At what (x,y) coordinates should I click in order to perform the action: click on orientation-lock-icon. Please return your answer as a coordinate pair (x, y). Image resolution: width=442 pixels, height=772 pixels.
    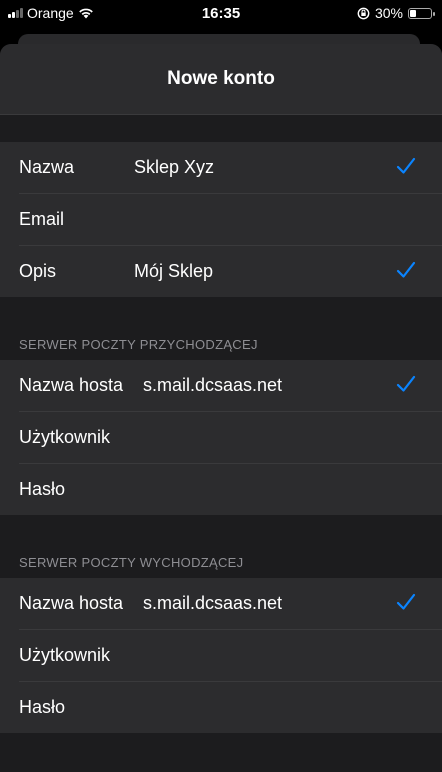
    Looking at the image, I should click on (363, 13).